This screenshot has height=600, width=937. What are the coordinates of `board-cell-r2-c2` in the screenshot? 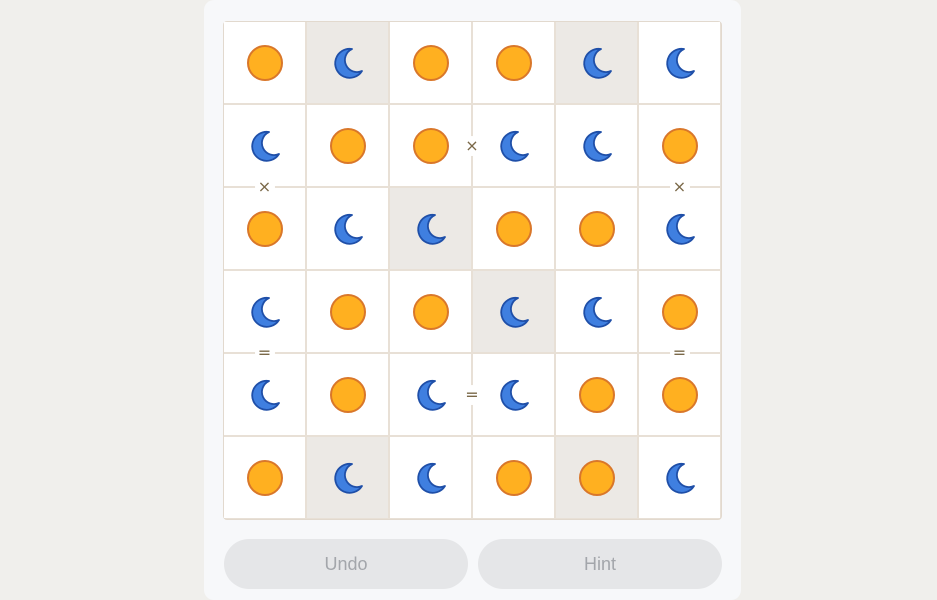 It's located at (347, 145).